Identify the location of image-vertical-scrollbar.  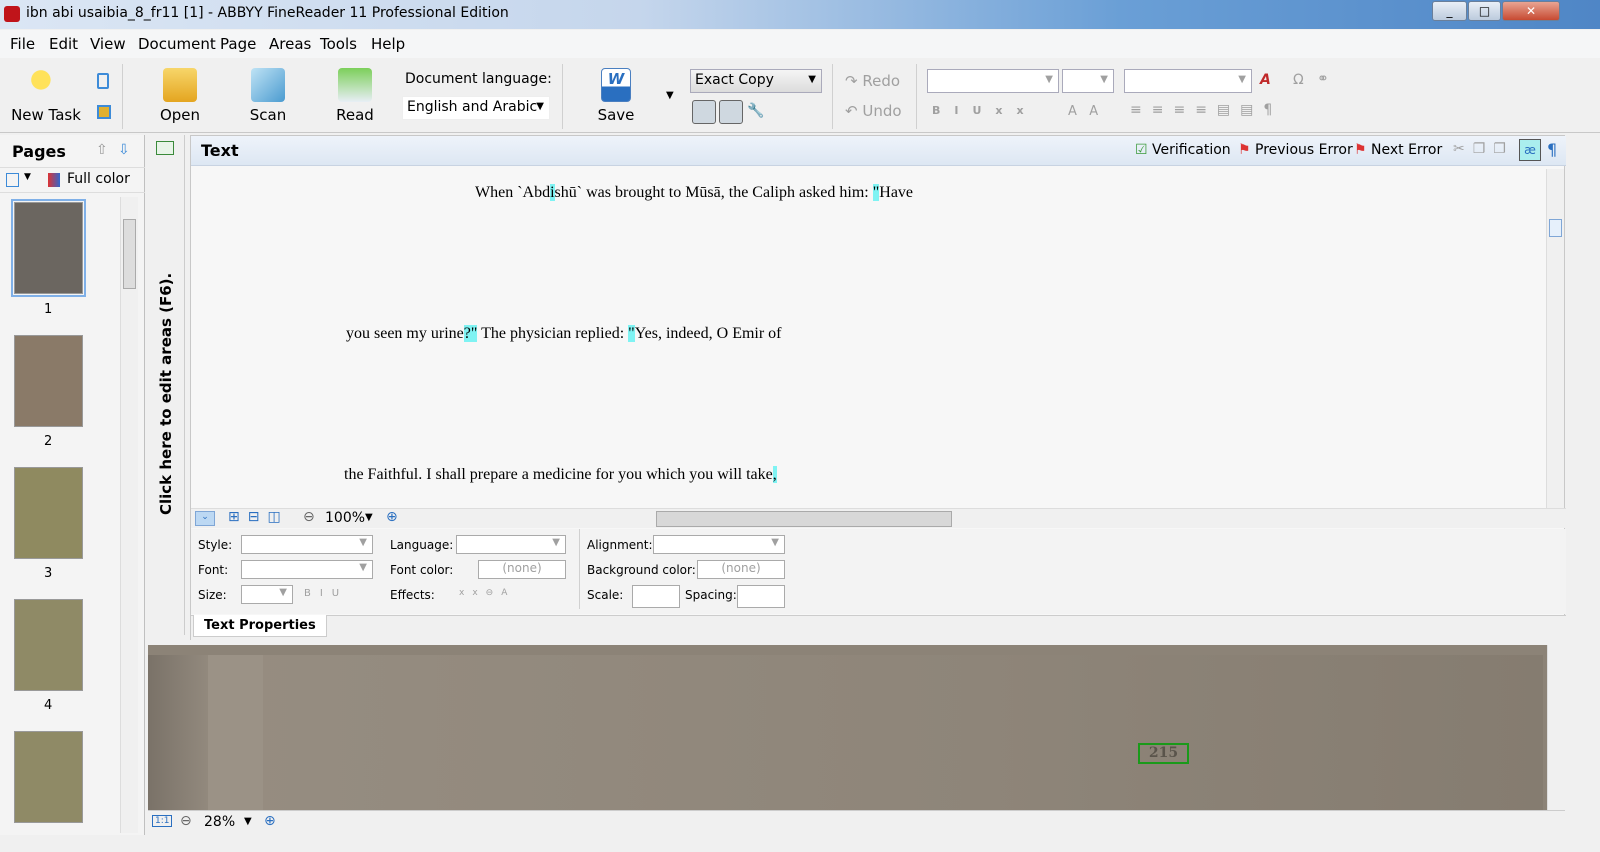
(1556, 727).